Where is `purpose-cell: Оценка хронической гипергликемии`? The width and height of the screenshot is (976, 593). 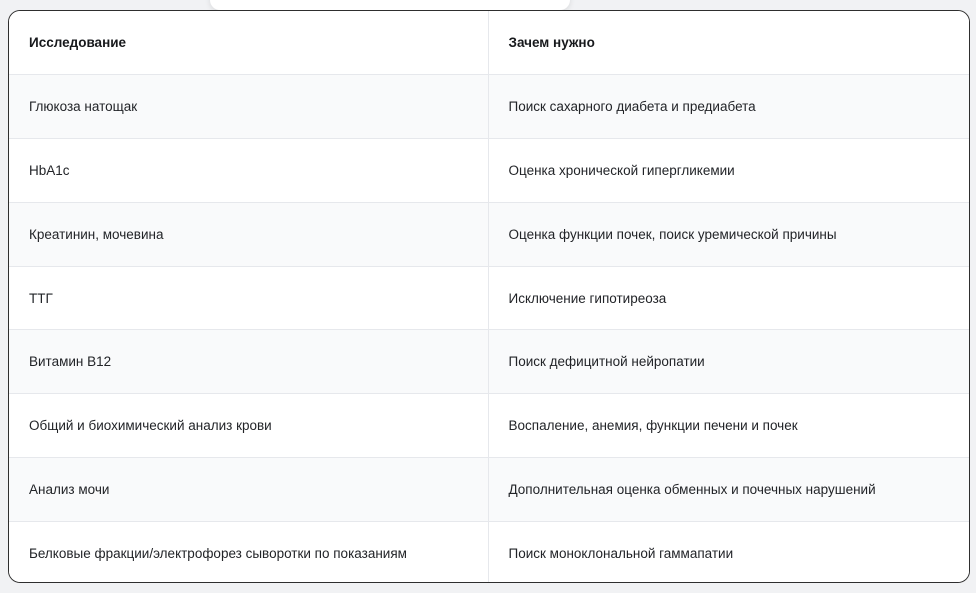
purpose-cell: Оценка хронической гипергликемии is located at coordinates (728, 170).